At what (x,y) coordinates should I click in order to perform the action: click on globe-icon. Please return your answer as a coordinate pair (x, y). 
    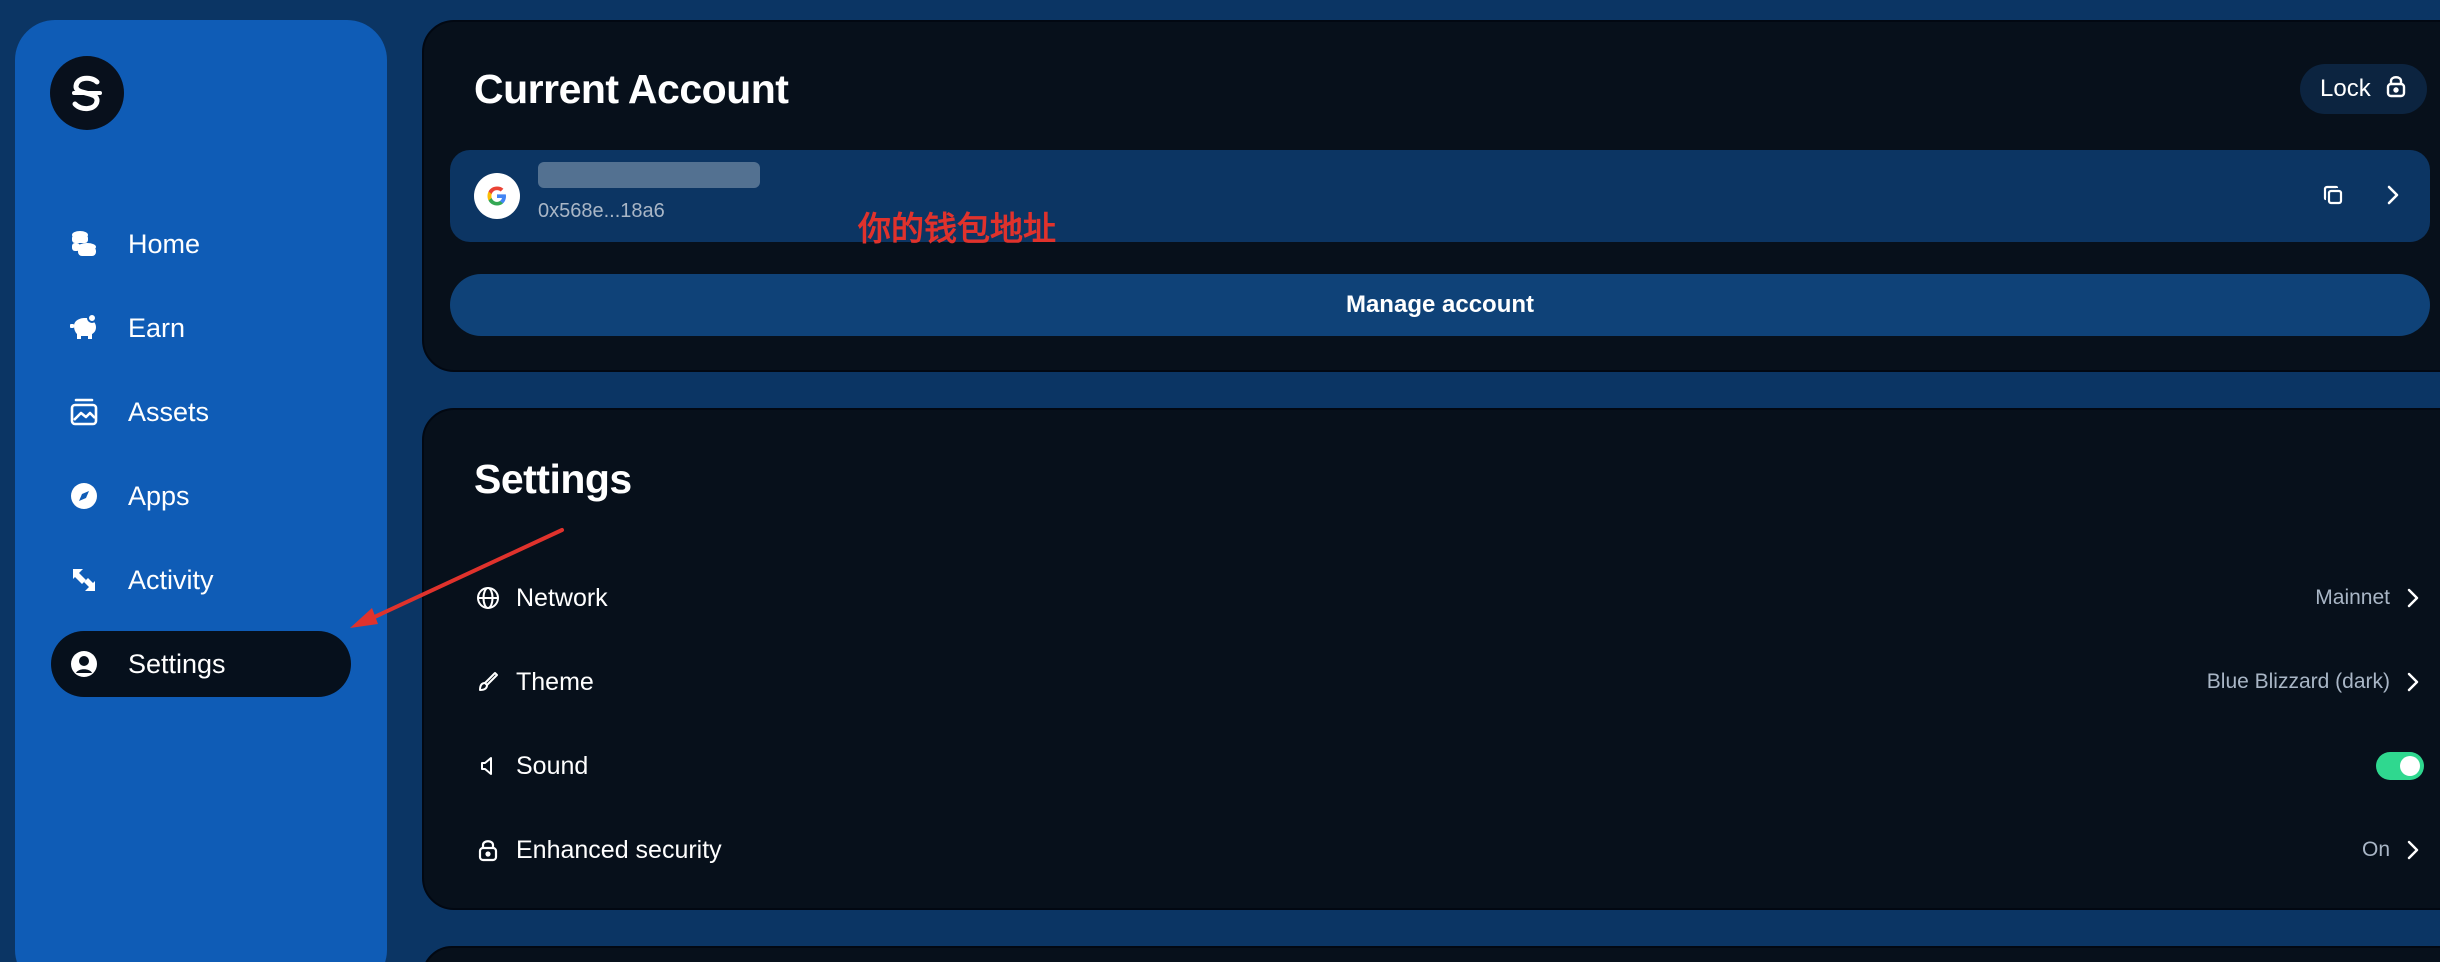
    Looking at the image, I should click on (488, 598).